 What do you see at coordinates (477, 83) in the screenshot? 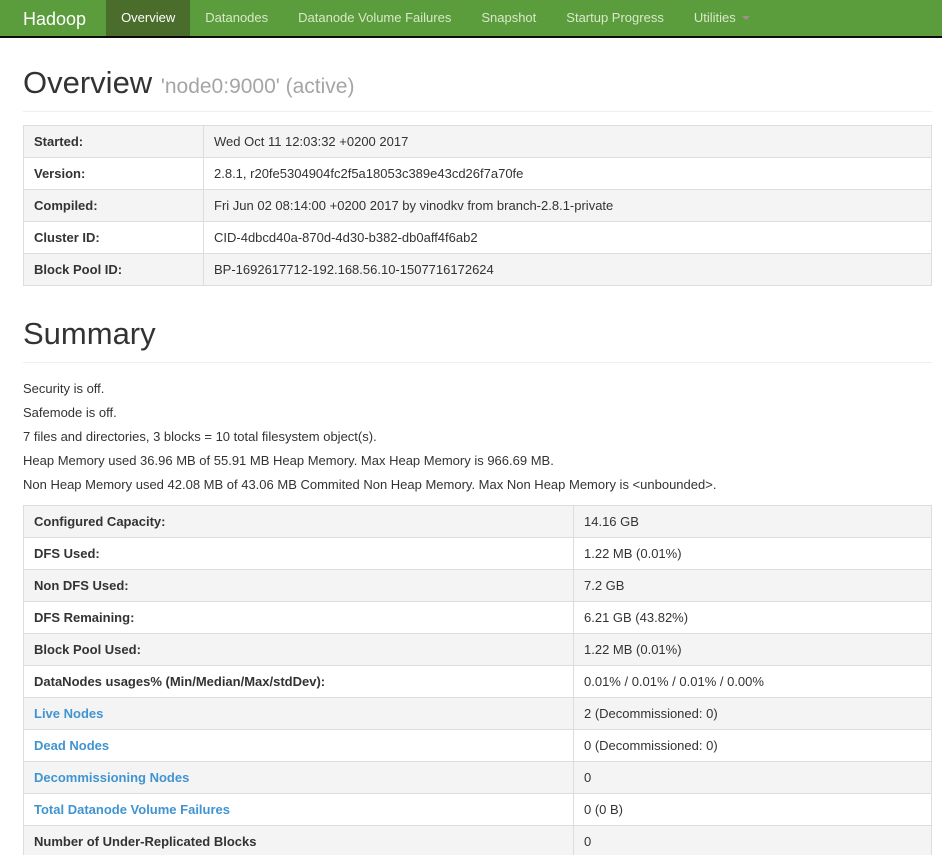
I see `page-title: Overview 'node0:9000' (active)` at bounding box center [477, 83].